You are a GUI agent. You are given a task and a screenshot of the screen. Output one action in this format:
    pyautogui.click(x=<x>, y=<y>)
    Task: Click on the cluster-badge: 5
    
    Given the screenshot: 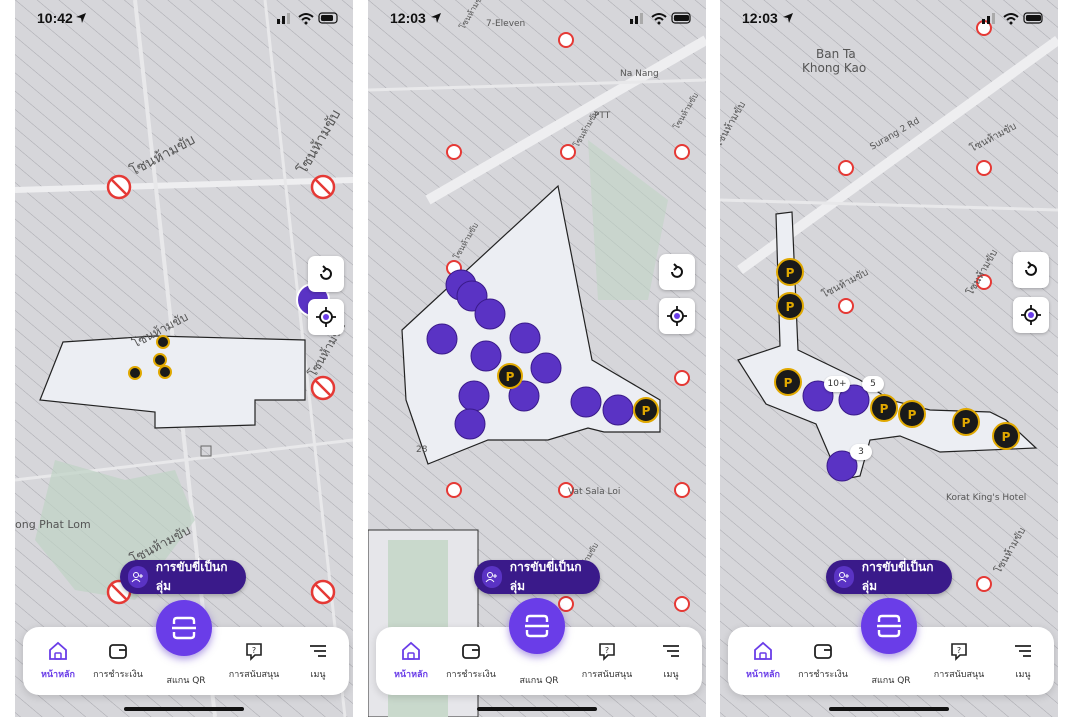 What is the action you would take?
    pyautogui.click(x=873, y=384)
    